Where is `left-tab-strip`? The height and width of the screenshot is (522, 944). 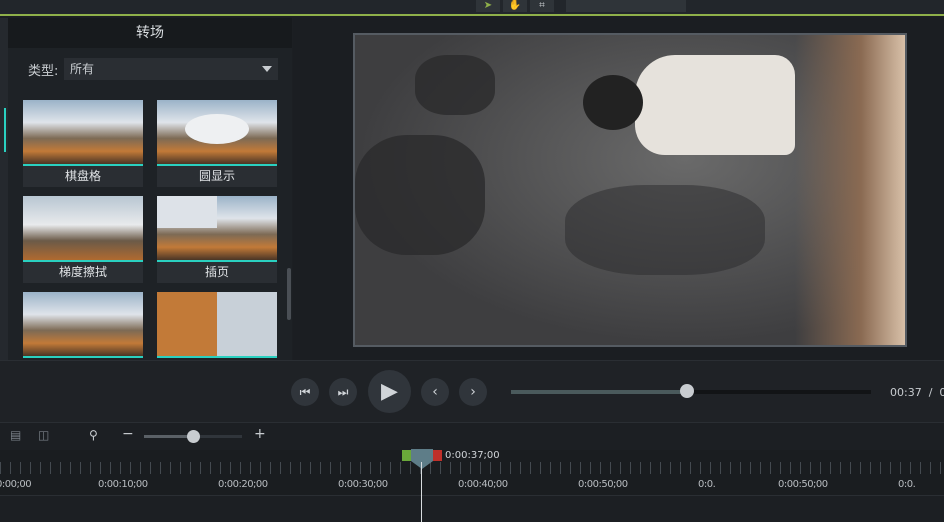 left-tab-strip is located at coordinates (4, 189).